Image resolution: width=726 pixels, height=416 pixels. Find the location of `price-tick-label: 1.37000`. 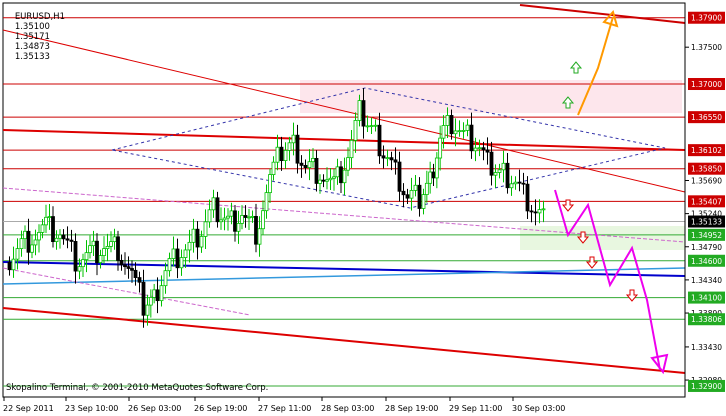

price-tick-label: 1.37000 is located at coordinates (706, 84).